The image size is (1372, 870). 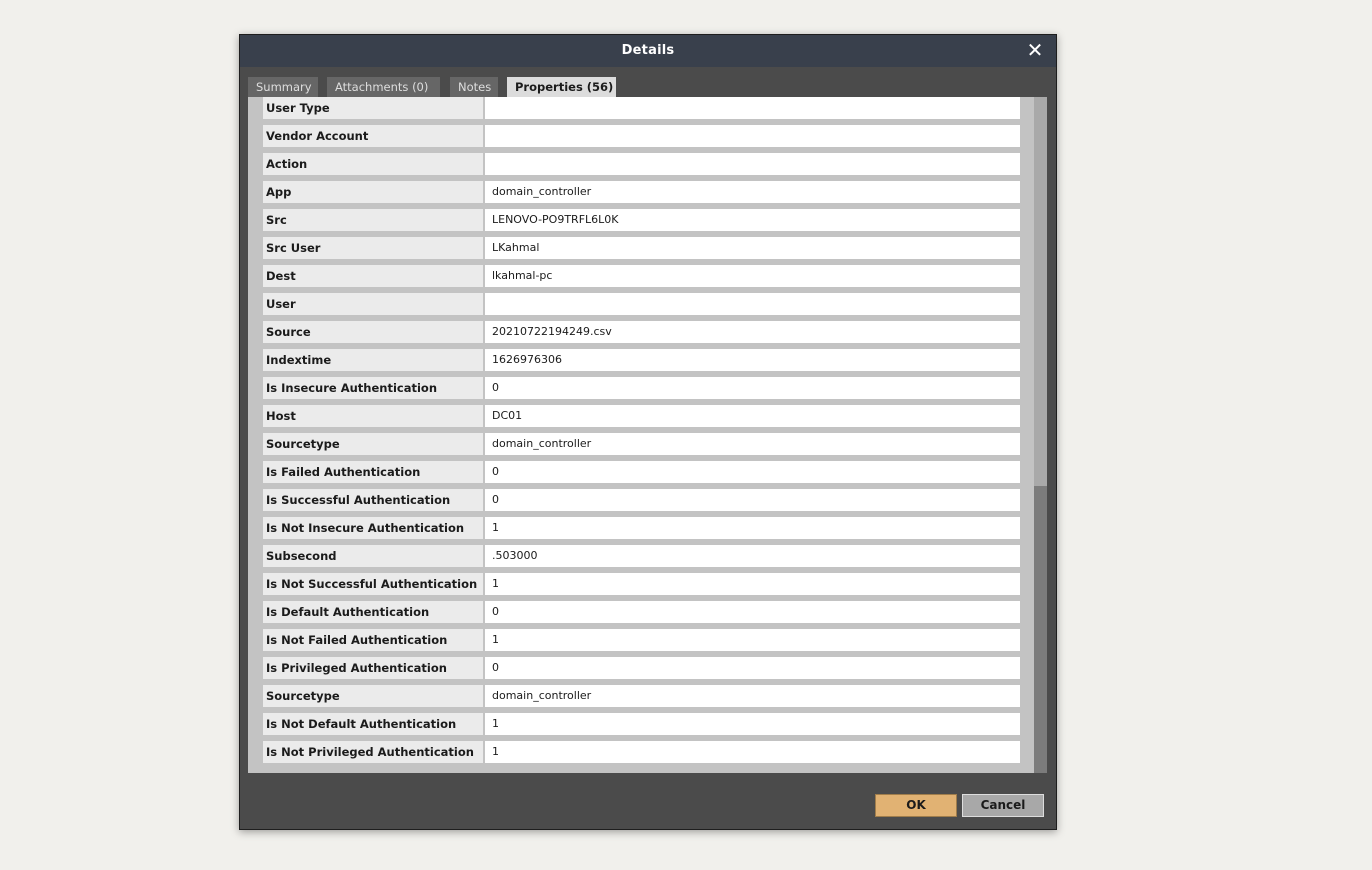 I want to click on property-row: Source 20210722194249.csv, so click(x=641, y=332).